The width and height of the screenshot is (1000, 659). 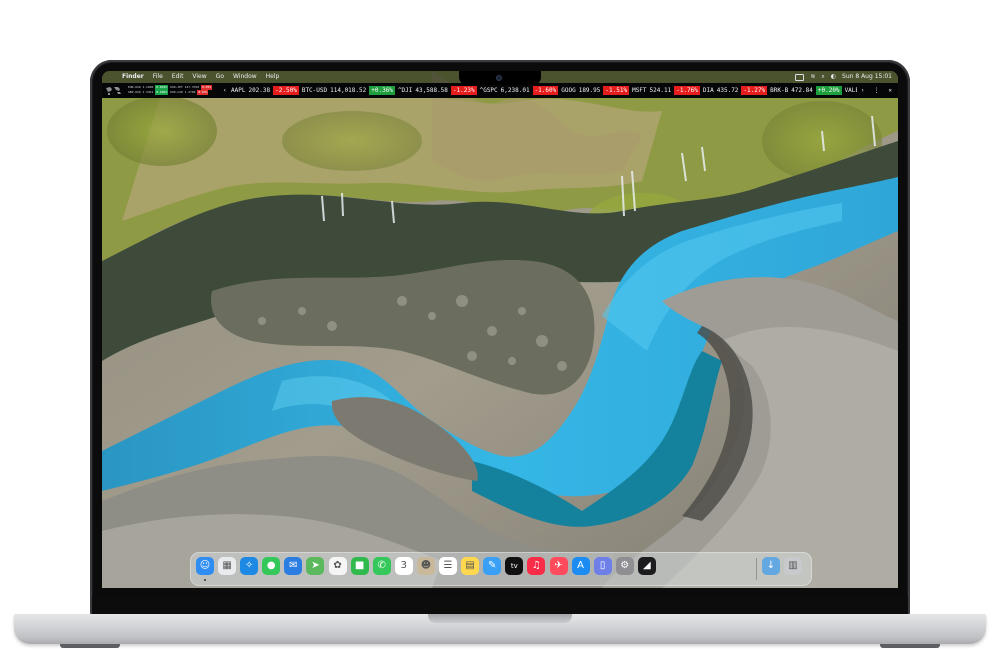 What do you see at coordinates (245, 77) in the screenshot?
I see `menu-window: Window` at bounding box center [245, 77].